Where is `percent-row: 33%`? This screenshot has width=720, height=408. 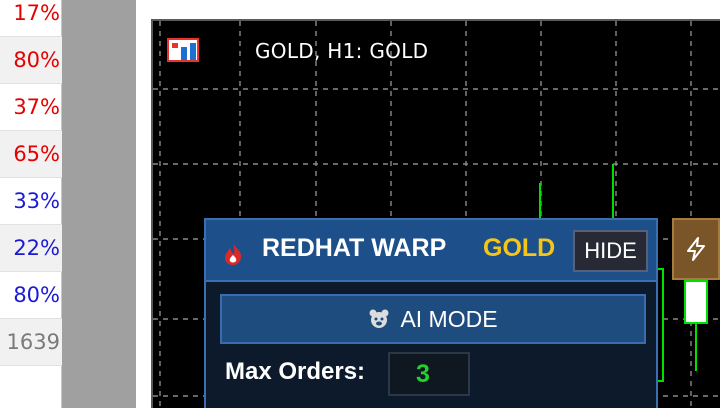
percent-row: 33% is located at coordinates (31, 201).